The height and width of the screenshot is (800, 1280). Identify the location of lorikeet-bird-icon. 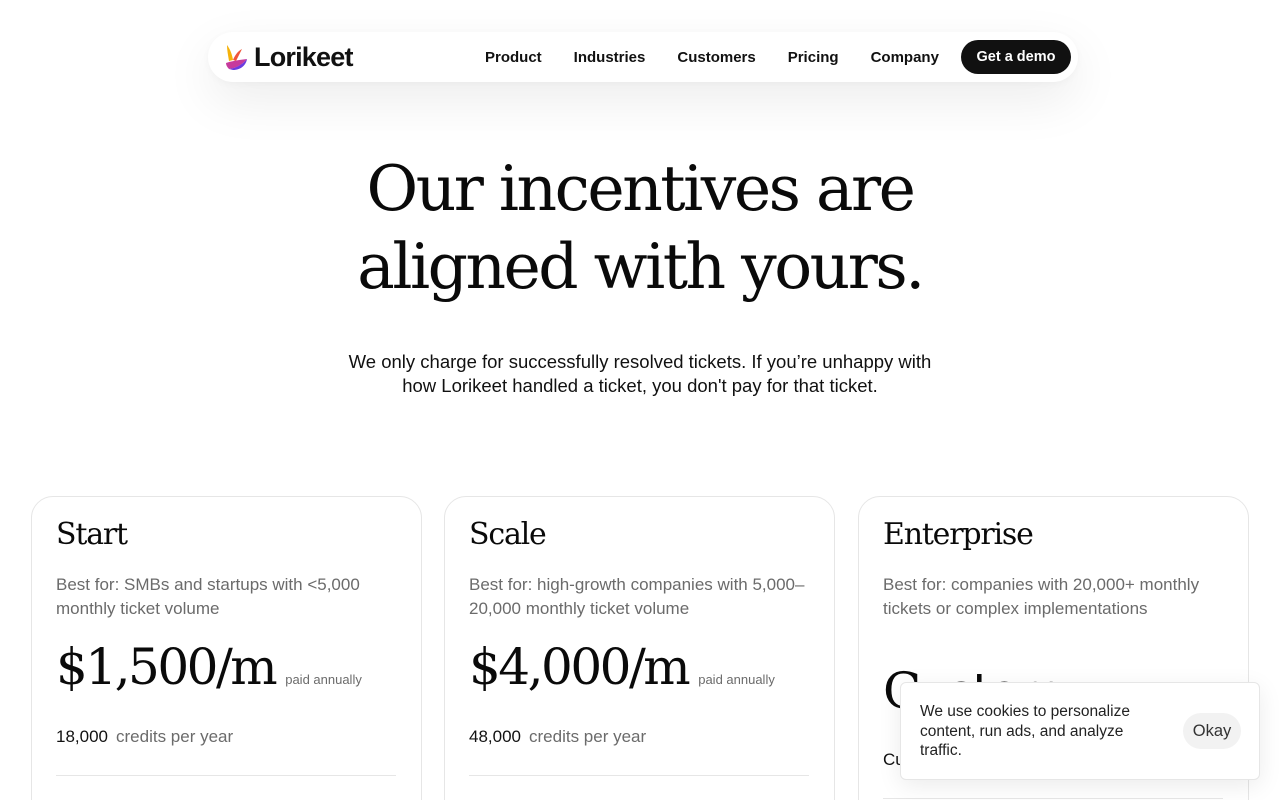
(236, 57).